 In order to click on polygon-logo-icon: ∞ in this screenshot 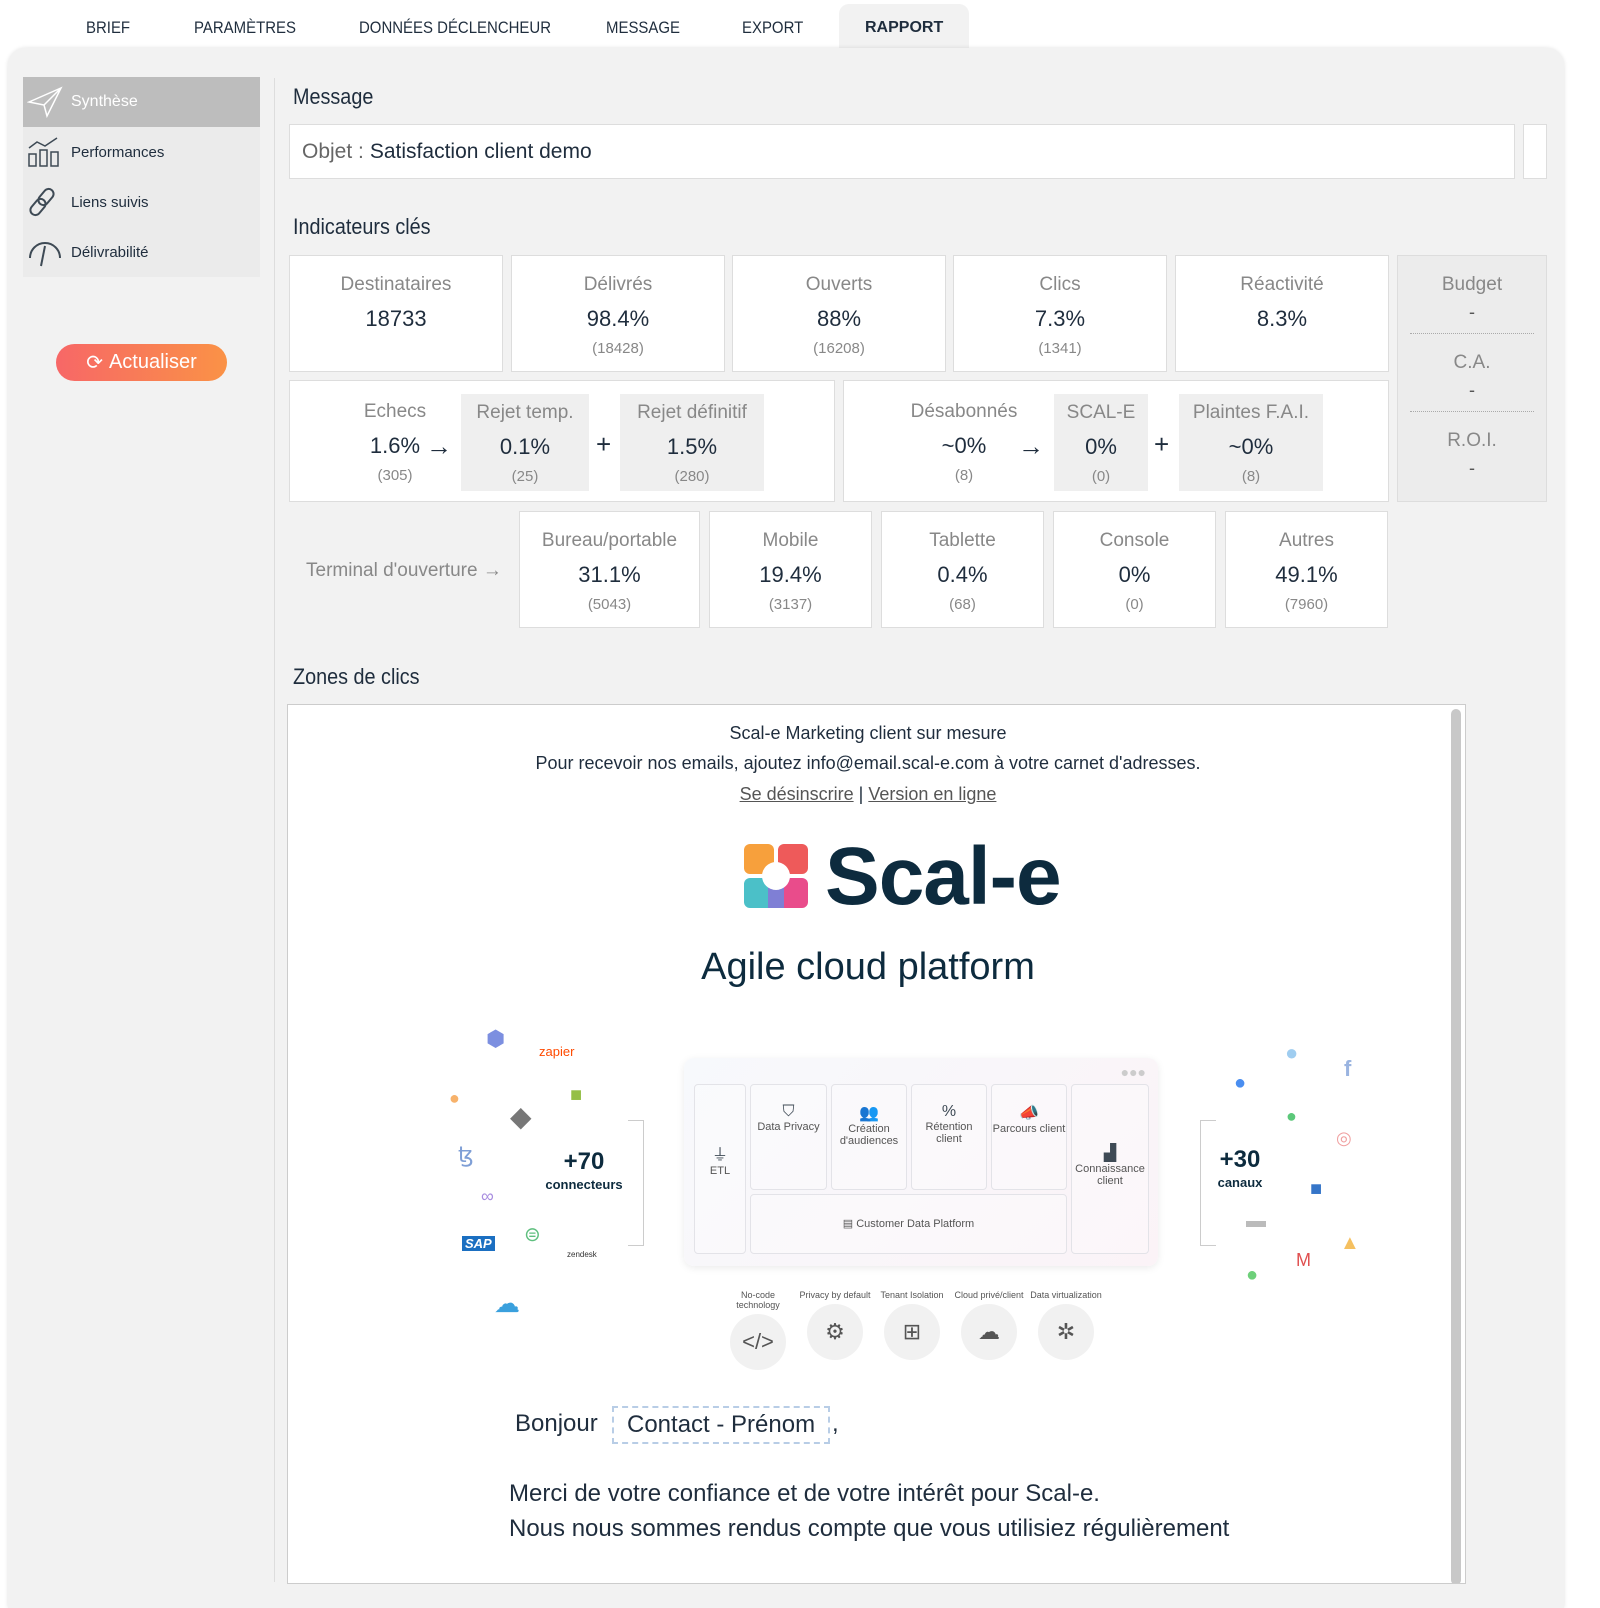, I will do `click(487, 1196)`.